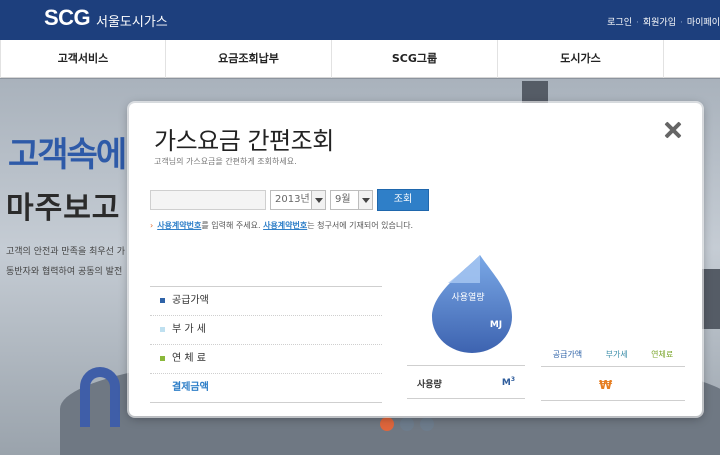 This screenshot has height=455, width=720. Describe the element at coordinates (292, 199) in the screenshot. I see `year-select-value: 2013년` at that location.